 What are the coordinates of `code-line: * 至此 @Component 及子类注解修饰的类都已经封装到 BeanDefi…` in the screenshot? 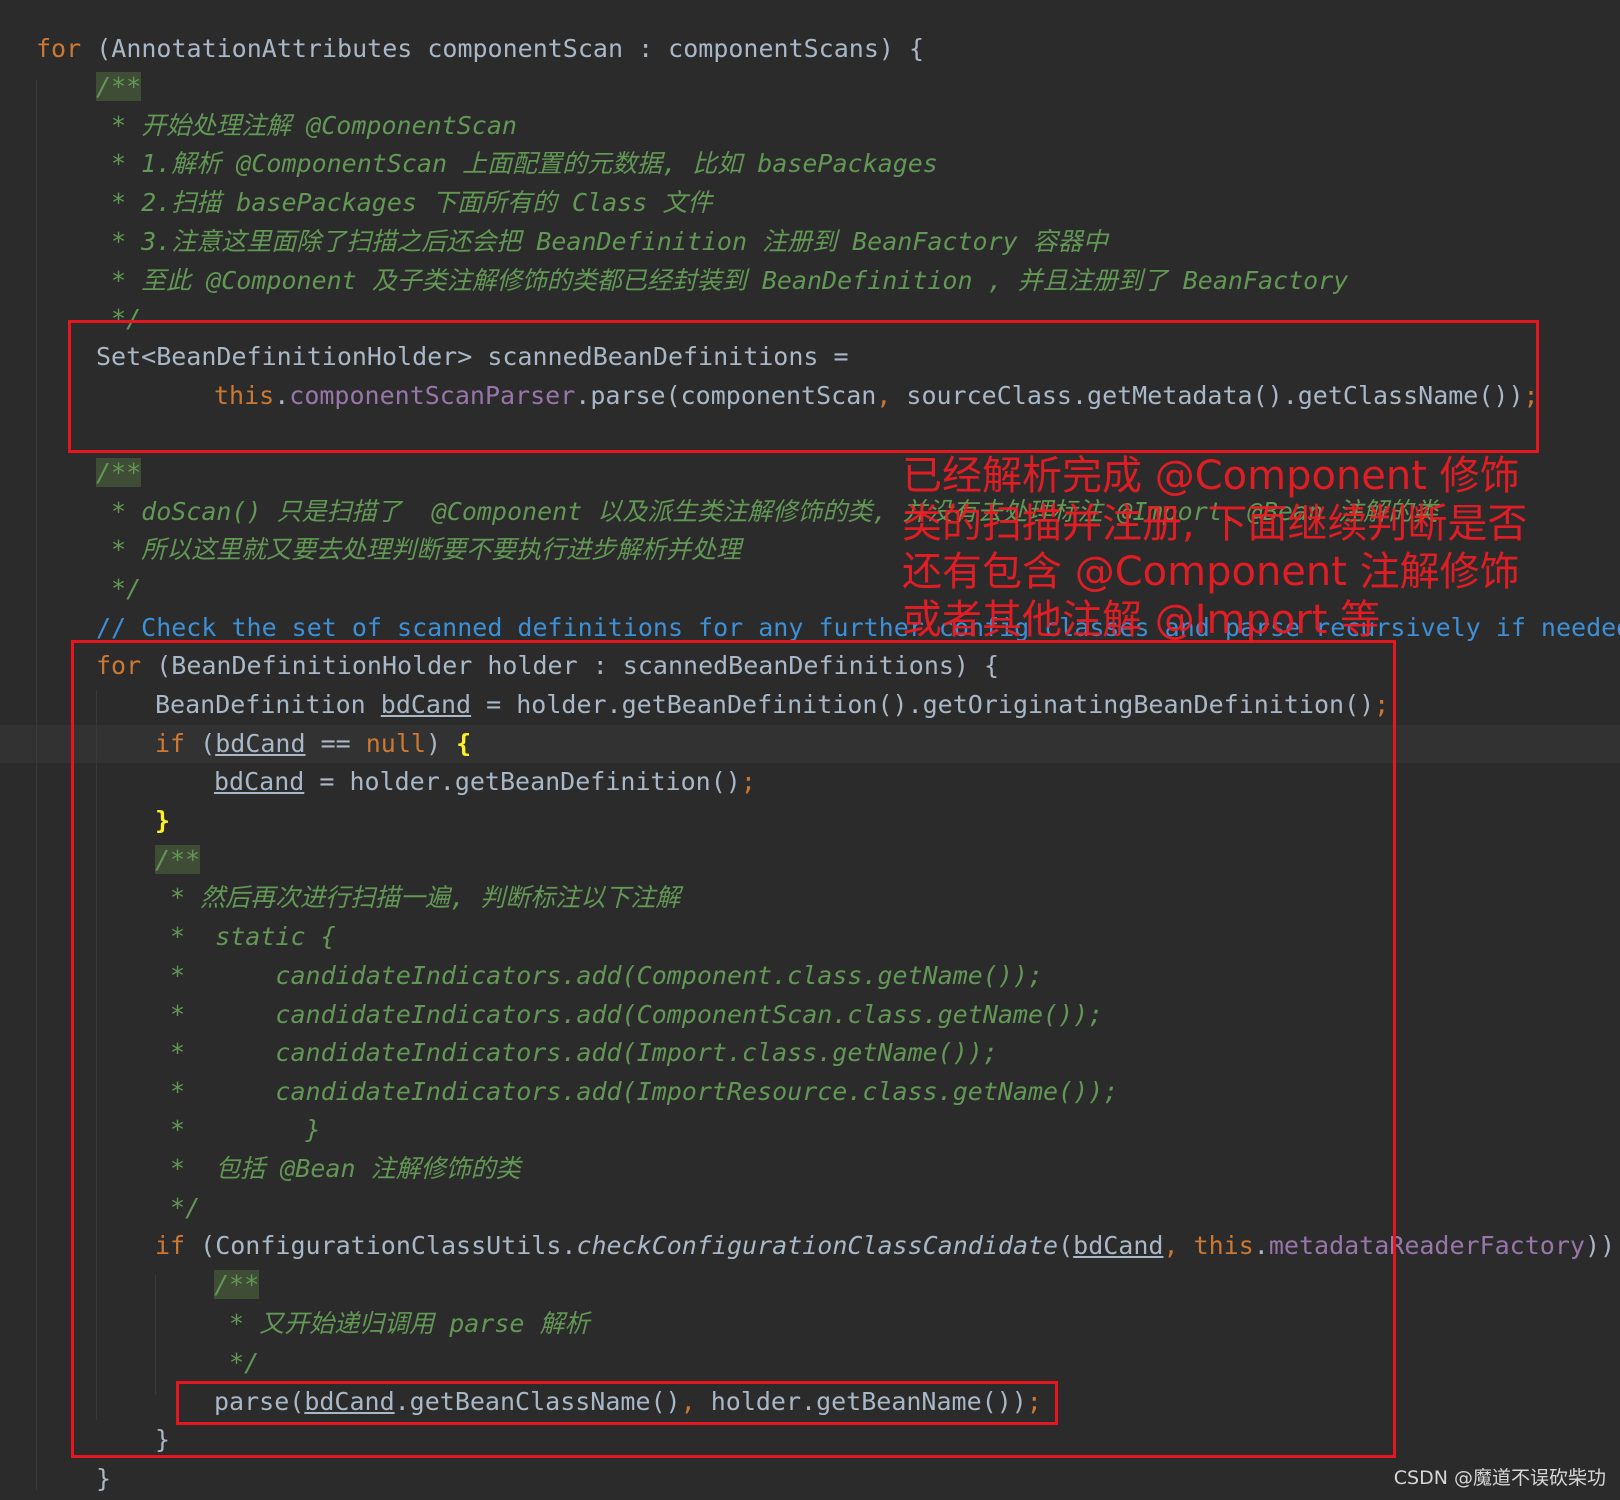 It's located at (722, 281).